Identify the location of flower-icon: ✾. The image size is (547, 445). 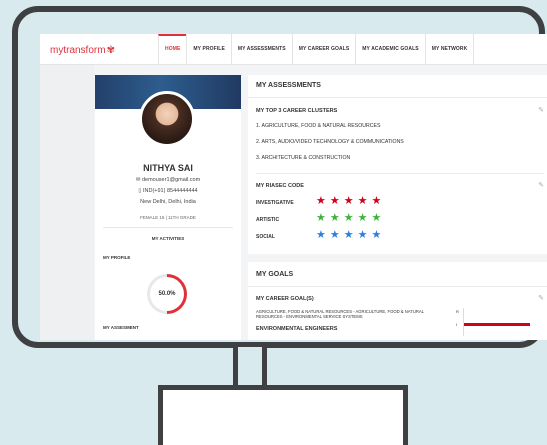
(110, 50).